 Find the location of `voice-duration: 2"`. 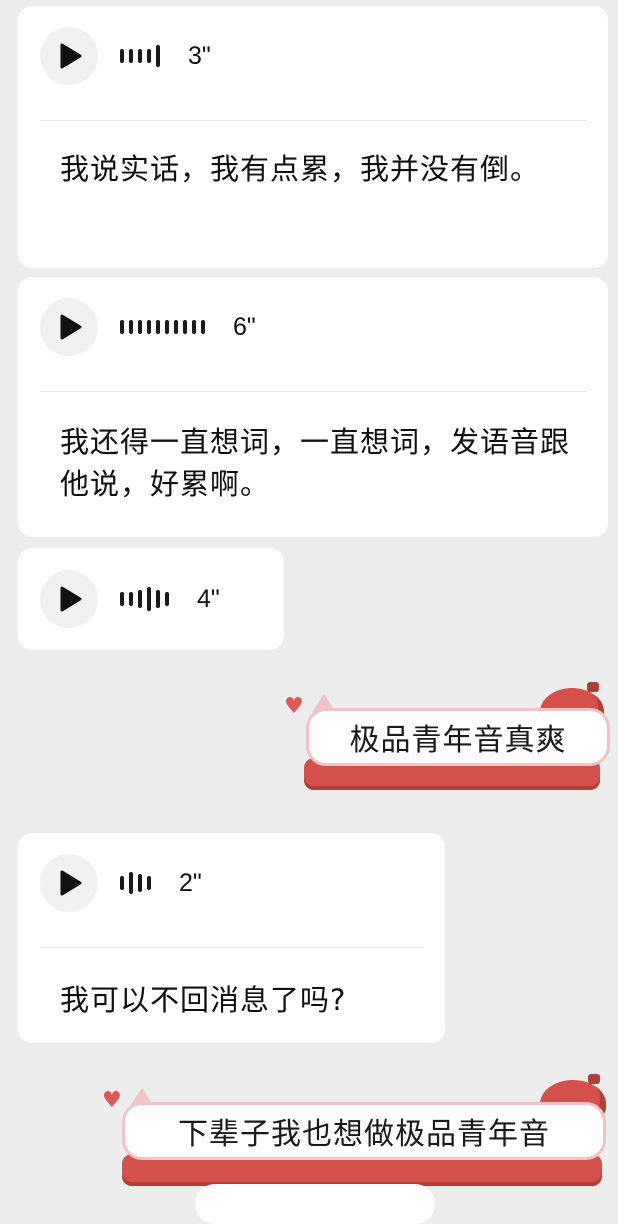

voice-duration: 2" is located at coordinates (190, 882).